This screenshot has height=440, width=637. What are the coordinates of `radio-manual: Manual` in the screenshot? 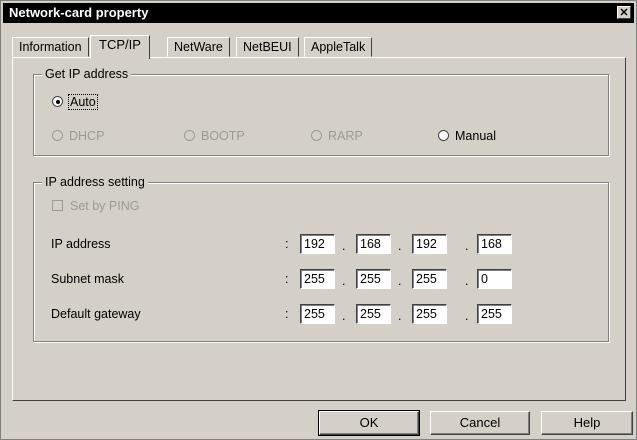 It's located at (467, 136).